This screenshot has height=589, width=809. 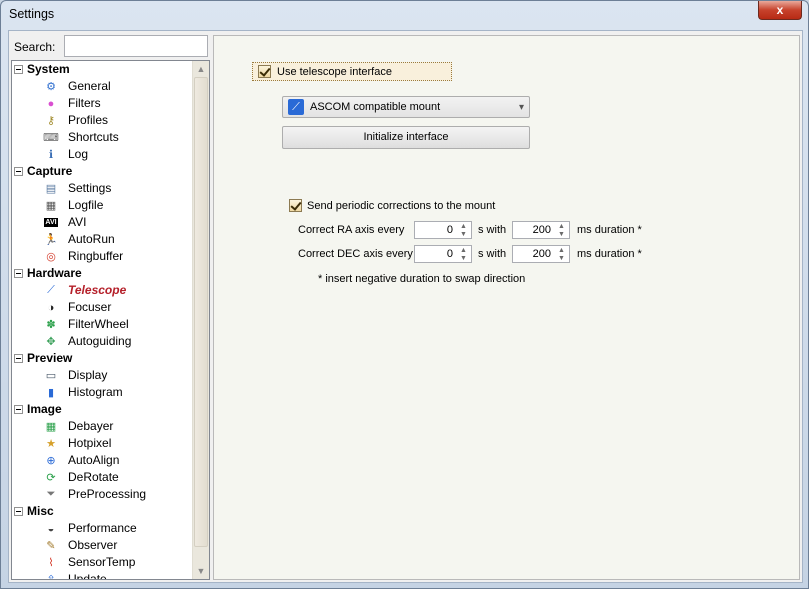 I want to click on tree-item-label: Ringbuffer, so click(x=96, y=256).